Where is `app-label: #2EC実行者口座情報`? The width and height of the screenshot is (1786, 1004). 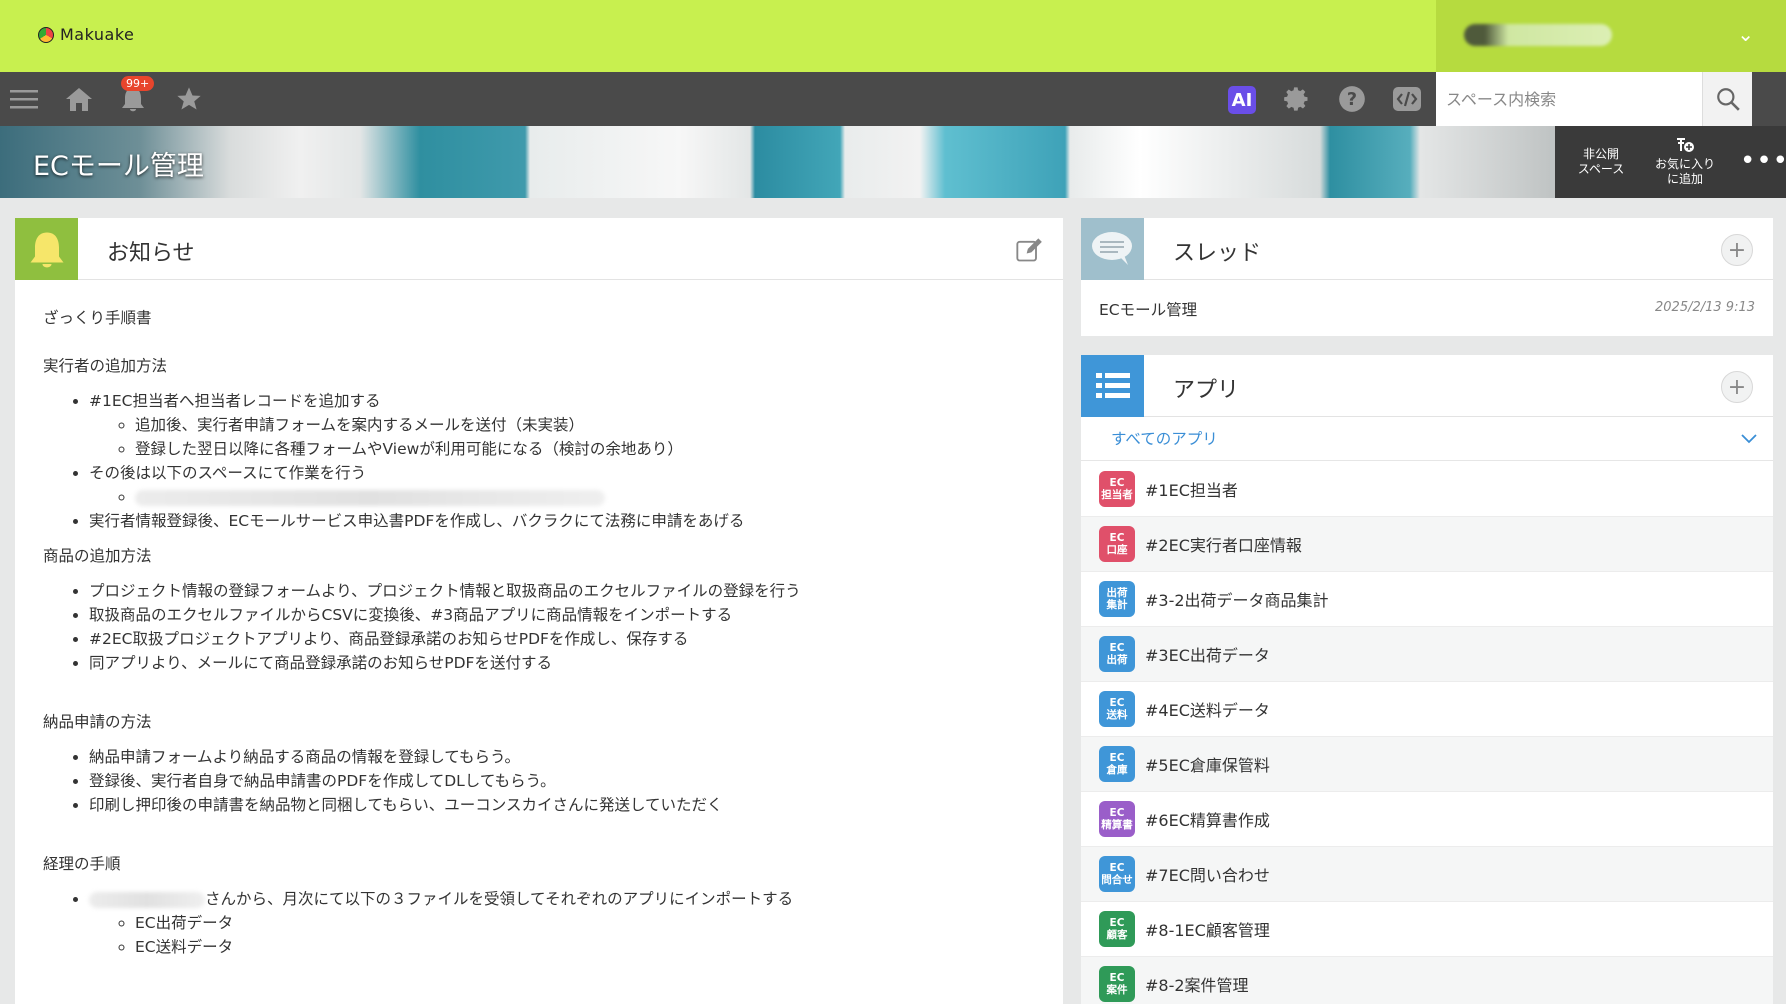
app-label: #2EC実行者口座情報 is located at coordinates (1223, 544).